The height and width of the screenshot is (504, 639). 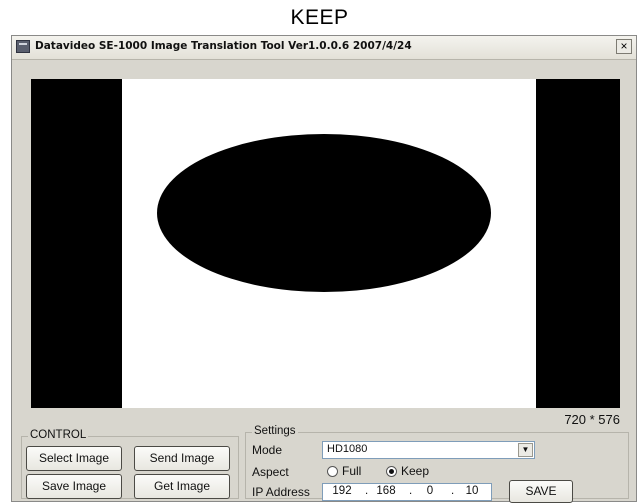 What do you see at coordinates (74, 458) in the screenshot?
I see `select-image-button: Select Image` at bounding box center [74, 458].